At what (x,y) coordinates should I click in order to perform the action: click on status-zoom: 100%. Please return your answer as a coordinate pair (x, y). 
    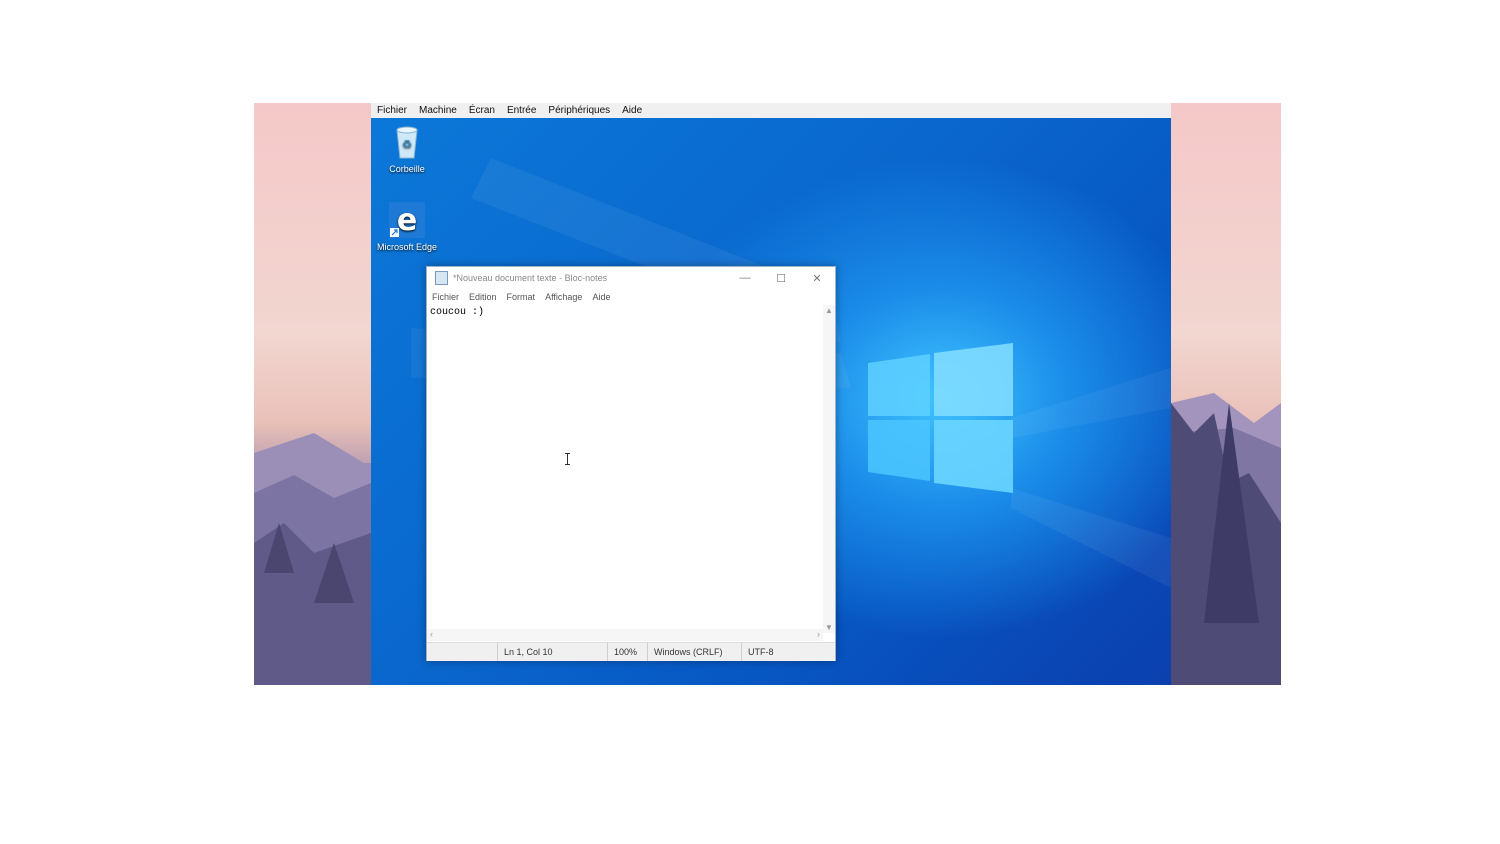
    Looking at the image, I should click on (627, 652).